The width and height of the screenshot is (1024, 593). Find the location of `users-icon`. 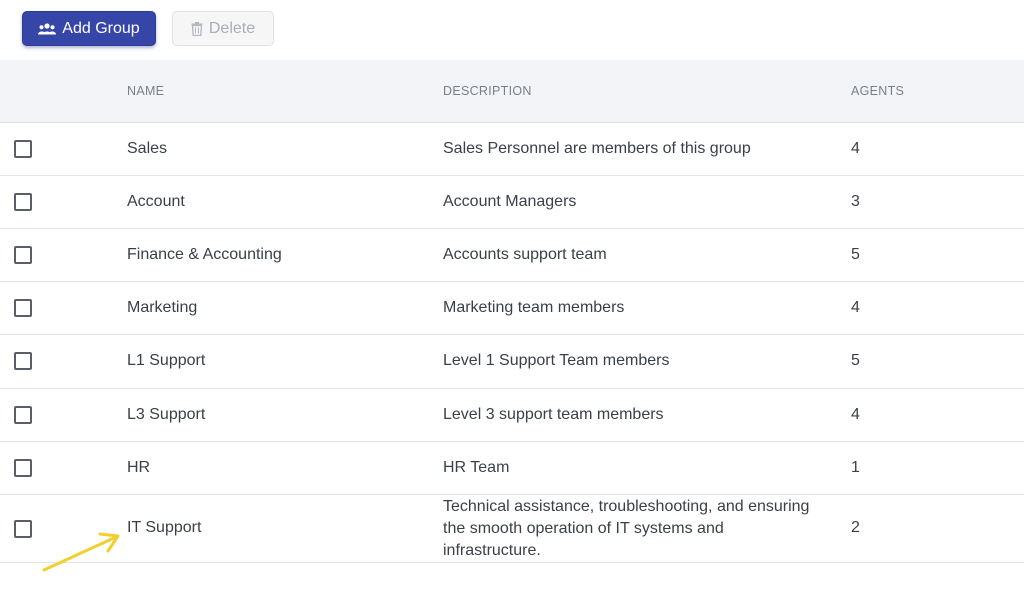

users-icon is located at coordinates (47, 28).